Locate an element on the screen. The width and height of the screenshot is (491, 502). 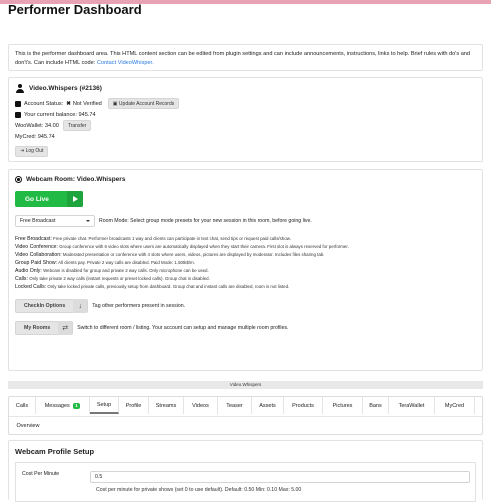
my-rooms-button: My Rooms ⇄ is located at coordinates (44, 328).